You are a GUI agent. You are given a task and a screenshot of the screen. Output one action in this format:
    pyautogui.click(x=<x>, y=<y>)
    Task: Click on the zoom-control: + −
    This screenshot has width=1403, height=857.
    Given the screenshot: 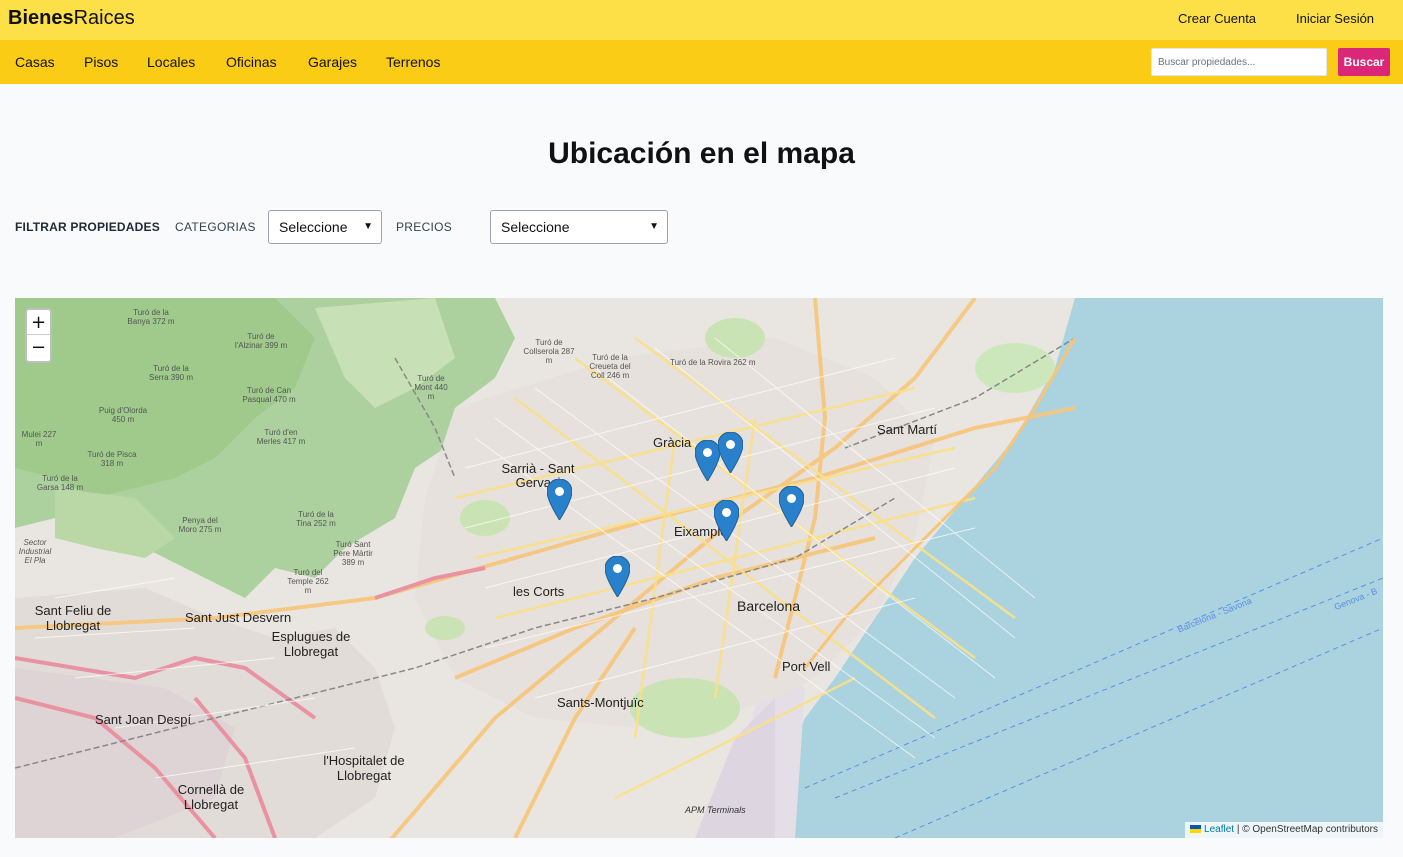 What is the action you would take?
    pyautogui.click(x=38, y=335)
    